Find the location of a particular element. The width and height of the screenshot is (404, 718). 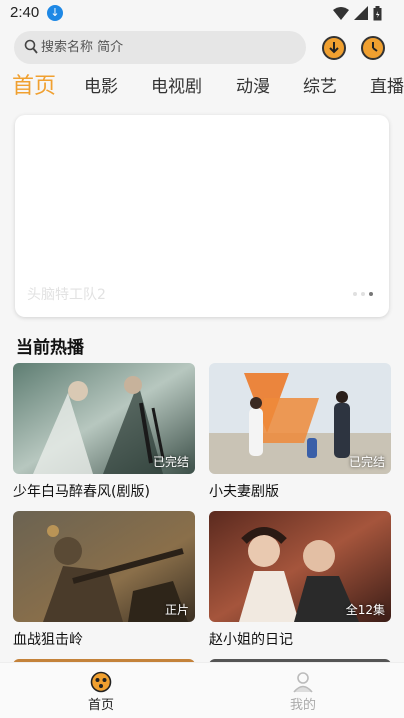

profile-icon is located at coordinates (303, 682).